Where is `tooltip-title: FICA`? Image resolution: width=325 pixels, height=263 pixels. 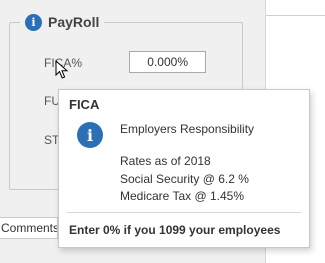
tooltip-title: FICA is located at coordinates (84, 104).